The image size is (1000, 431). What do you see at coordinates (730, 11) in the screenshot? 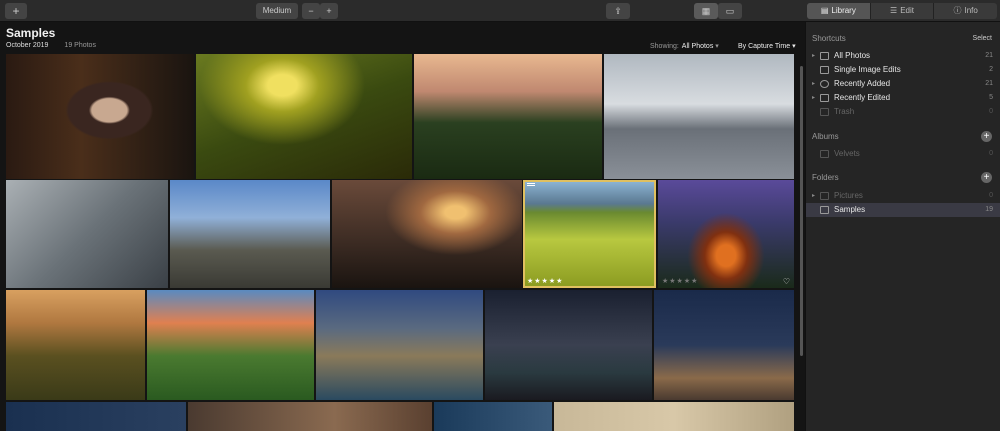
I see `single-view-button: ▭` at bounding box center [730, 11].